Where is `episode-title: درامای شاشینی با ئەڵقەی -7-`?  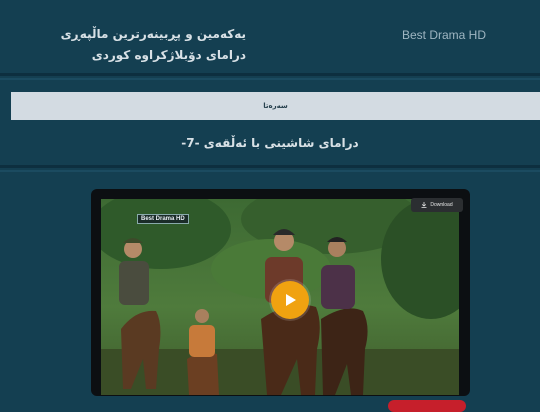 episode-title: درامای شاشینی با ئەڵقەی -7- is located at coordinates (270, 143).